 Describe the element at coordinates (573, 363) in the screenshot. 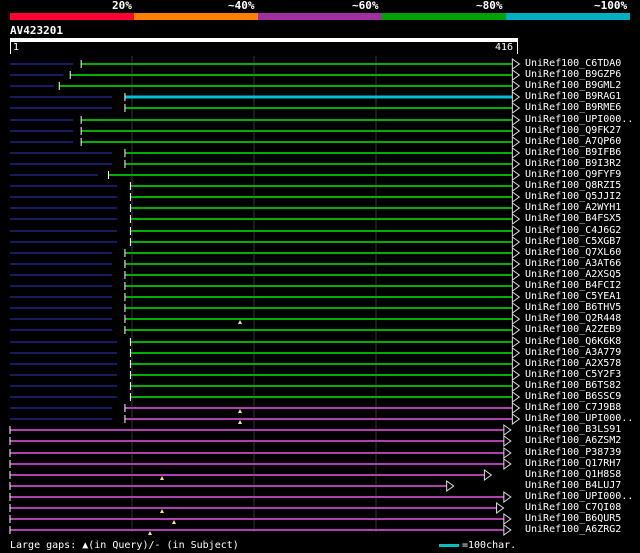

I see `hit-label-27: UniRef100_A2X578` at that location.